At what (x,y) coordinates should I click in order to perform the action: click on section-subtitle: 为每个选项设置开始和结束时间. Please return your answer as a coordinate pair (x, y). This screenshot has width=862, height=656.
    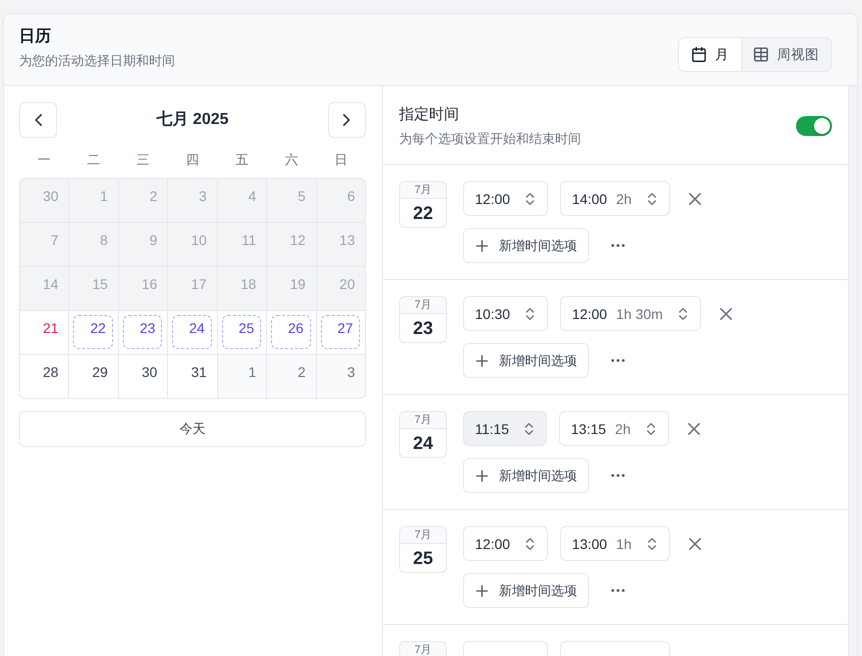
    Looking at the image, I should click on (490, 139).